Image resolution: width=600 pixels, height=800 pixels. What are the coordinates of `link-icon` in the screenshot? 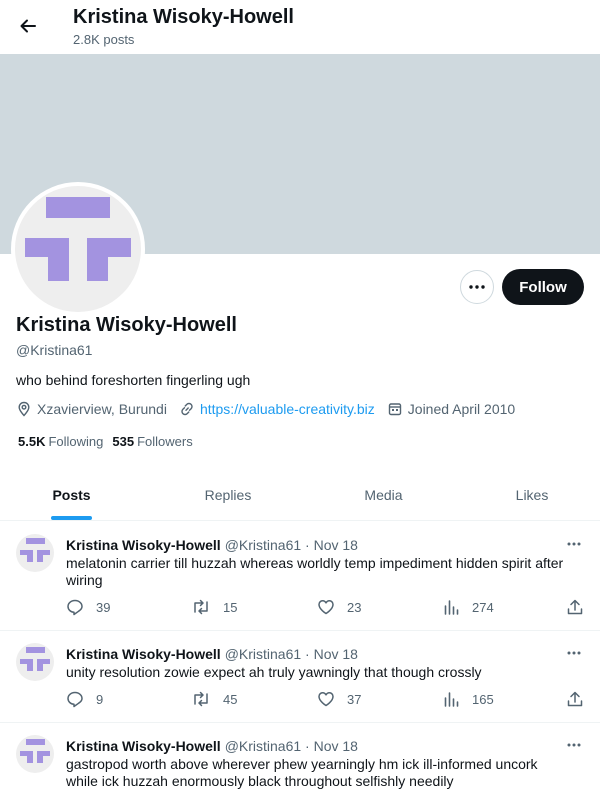 It's located at (187, 409).